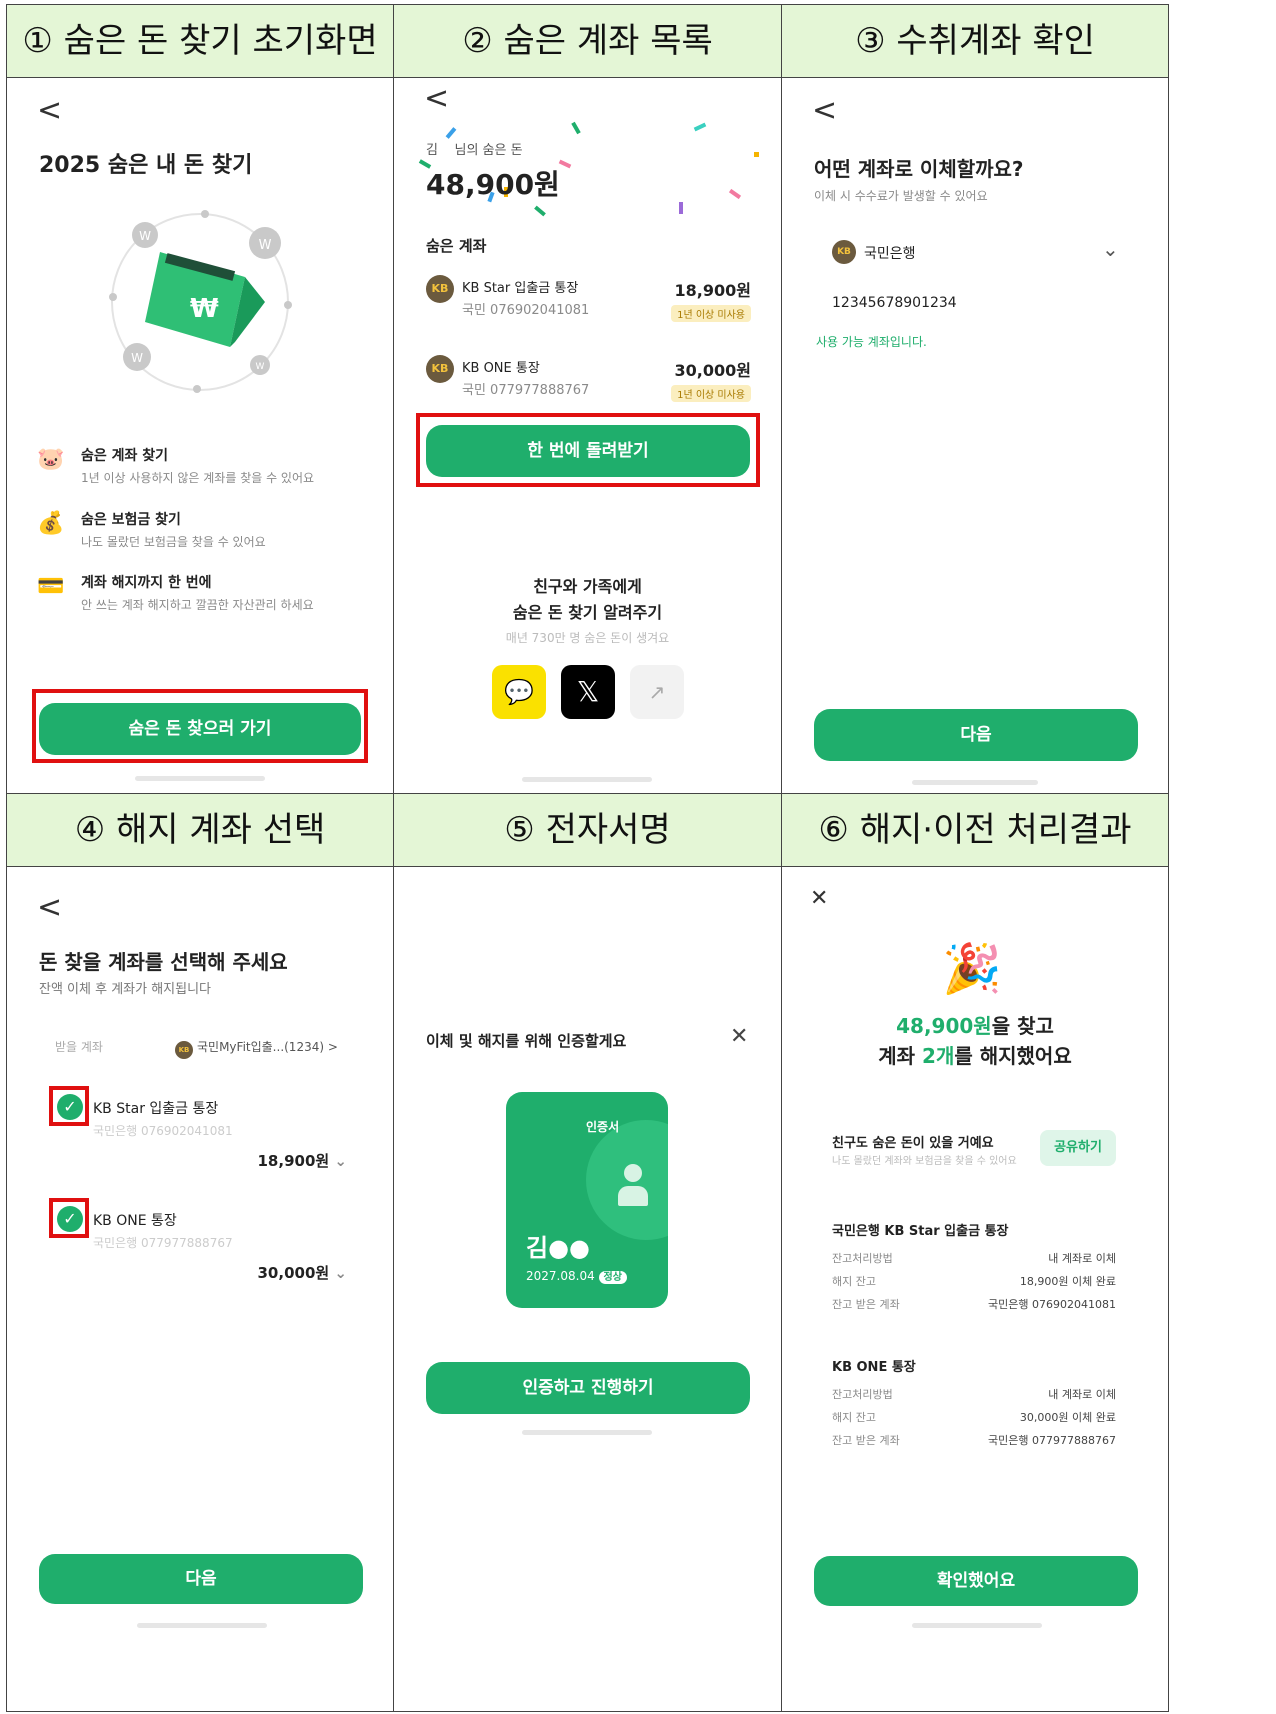 The height and width of the screenshot is (1714, 1276). I want to click on account-name: KB ONE 통장, so click(135, 1221).